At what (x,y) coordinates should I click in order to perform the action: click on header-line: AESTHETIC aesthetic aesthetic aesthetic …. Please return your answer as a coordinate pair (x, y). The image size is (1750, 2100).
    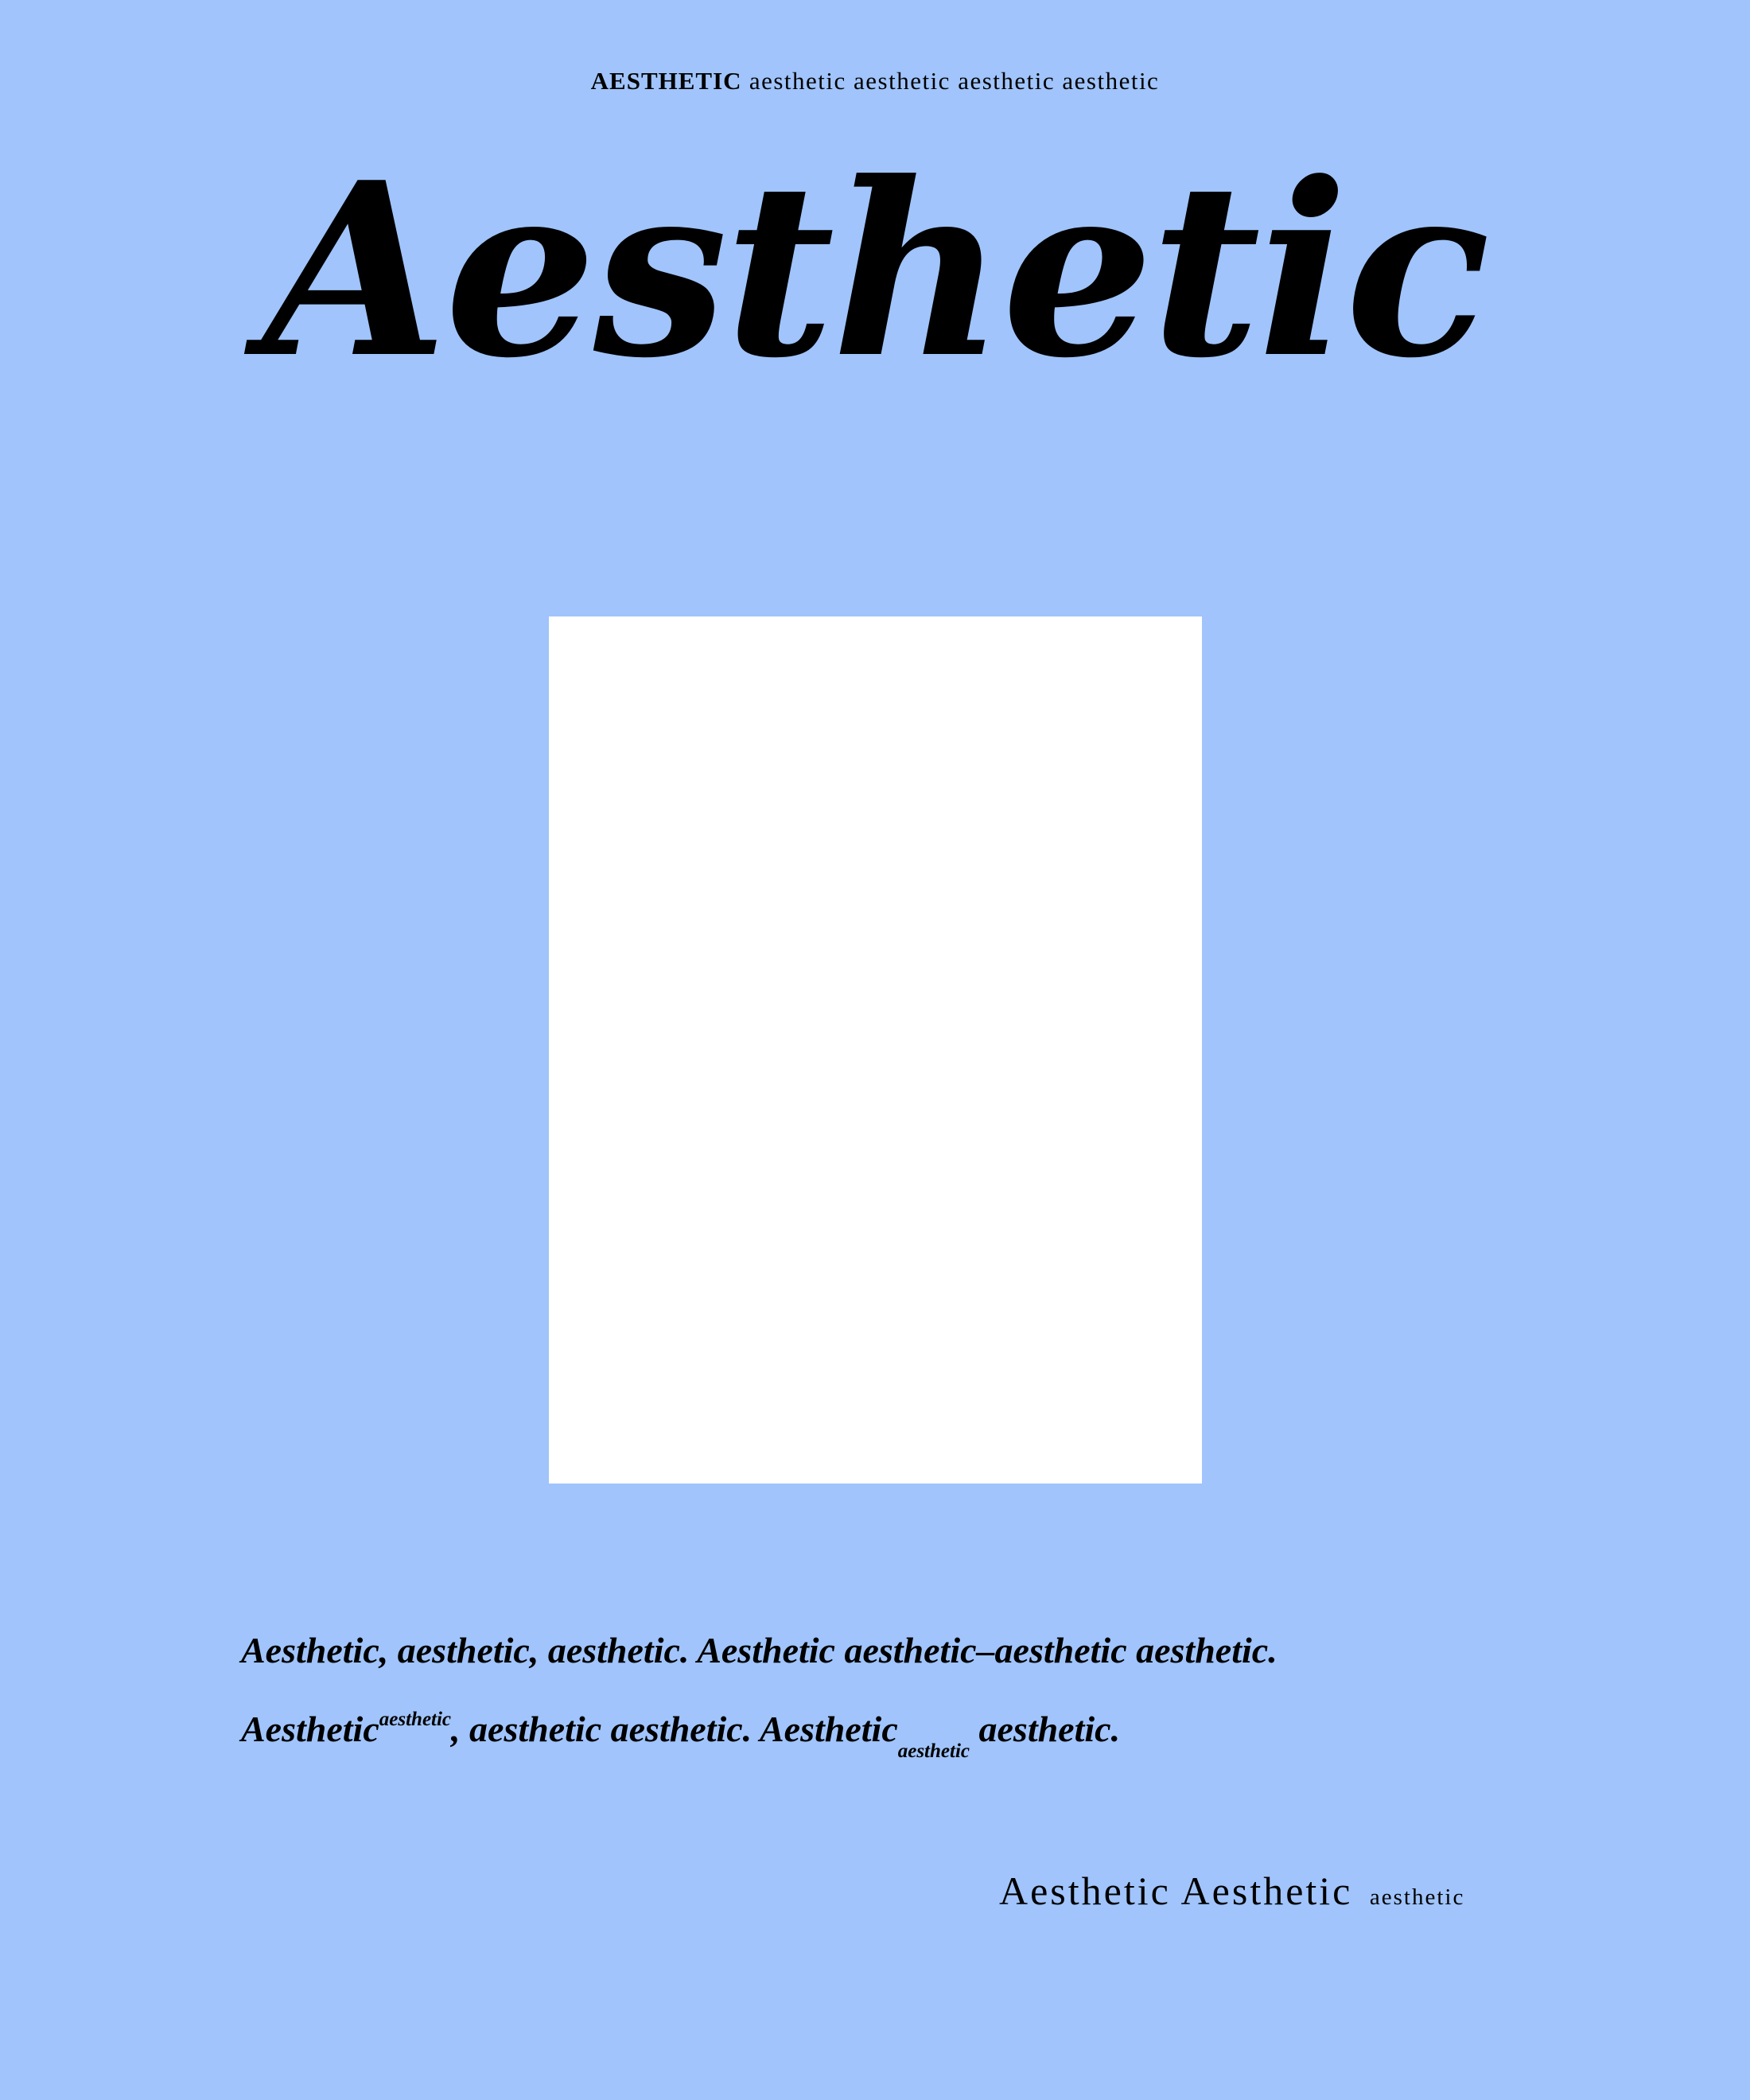
    Looking at the image, I should click on (875, 81).